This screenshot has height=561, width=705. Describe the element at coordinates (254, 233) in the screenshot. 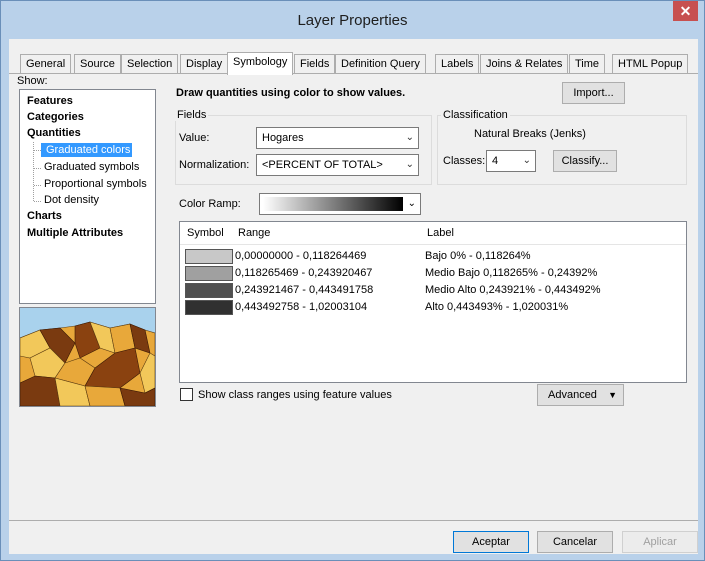

I see `column-header-range: Range` at that location.